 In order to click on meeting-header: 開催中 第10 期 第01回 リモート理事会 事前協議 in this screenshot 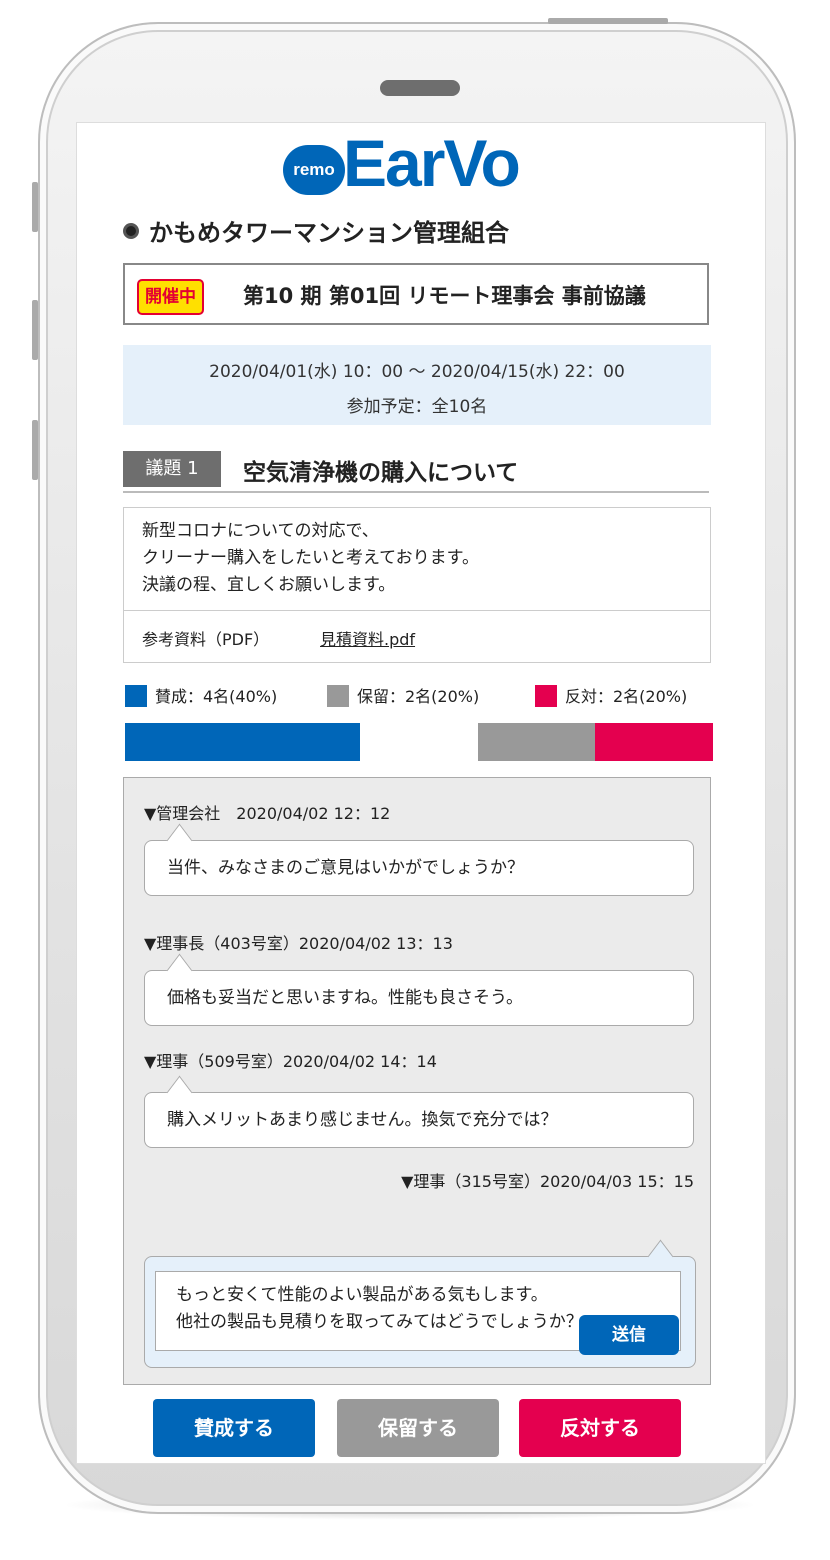, I will do `click(416, 294)`.